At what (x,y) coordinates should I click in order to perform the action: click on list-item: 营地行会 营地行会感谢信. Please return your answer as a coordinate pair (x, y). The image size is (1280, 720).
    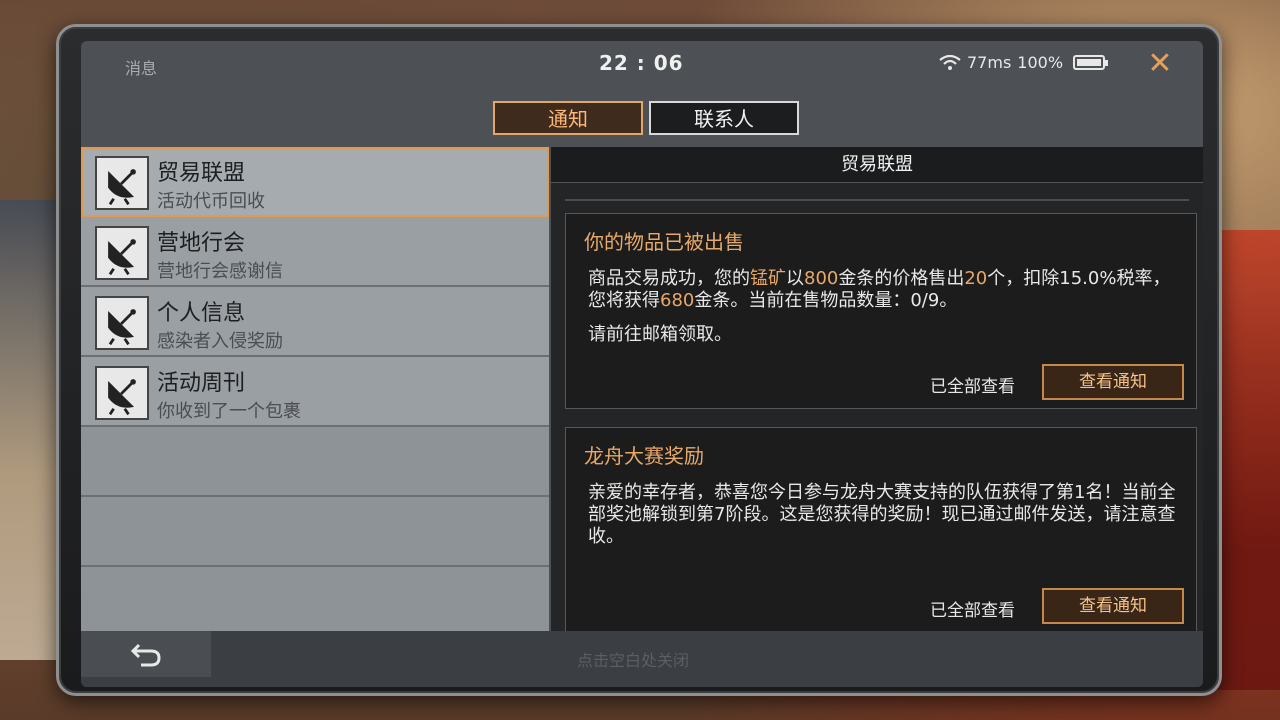
    Looking at the image, I should click on (315, 252).